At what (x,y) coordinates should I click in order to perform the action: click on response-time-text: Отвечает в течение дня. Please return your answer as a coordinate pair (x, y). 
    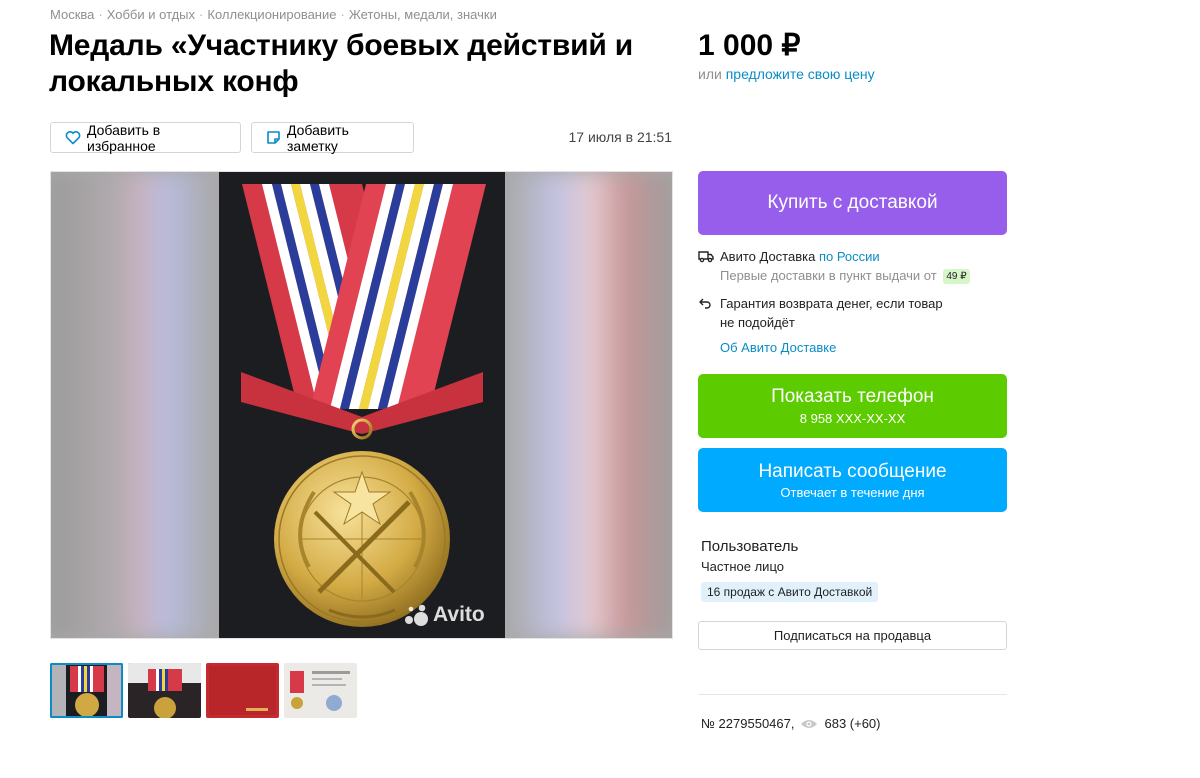
    Looking at the image, I should click on (852, 492).